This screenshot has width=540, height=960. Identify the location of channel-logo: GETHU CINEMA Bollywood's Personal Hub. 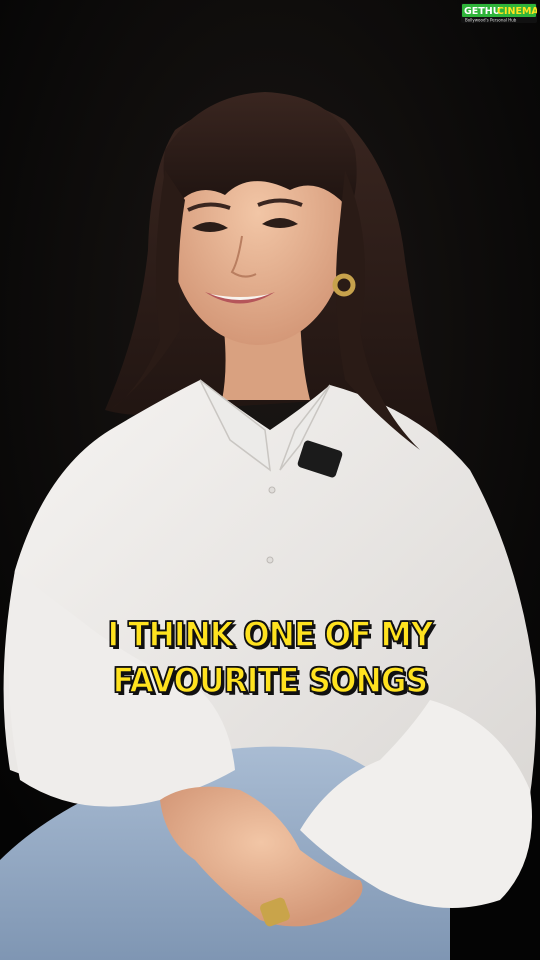
(499, 13).